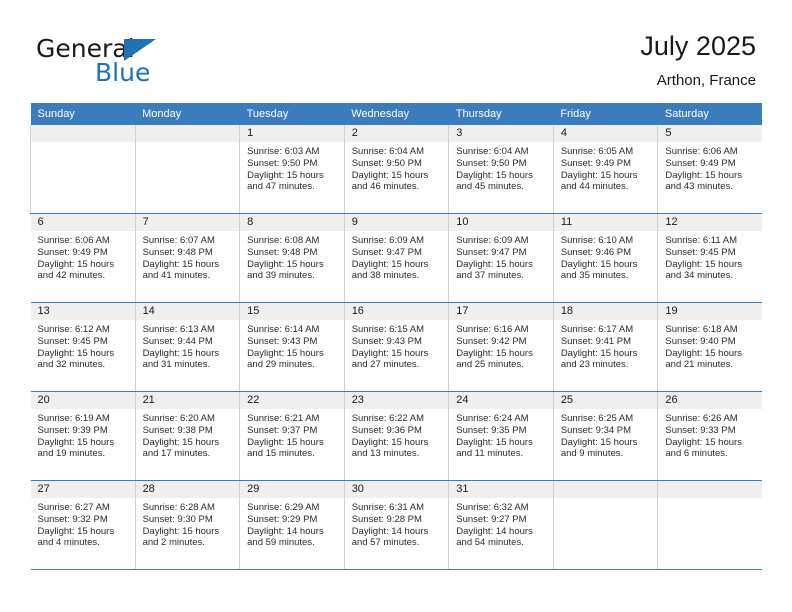 This screenshot has height=612, width=792. What do you see at coordinates (700, 163) in the screenshot?
I see `sunset-text: Sunset: 9:49 PM` at bounding box center [700, 163].